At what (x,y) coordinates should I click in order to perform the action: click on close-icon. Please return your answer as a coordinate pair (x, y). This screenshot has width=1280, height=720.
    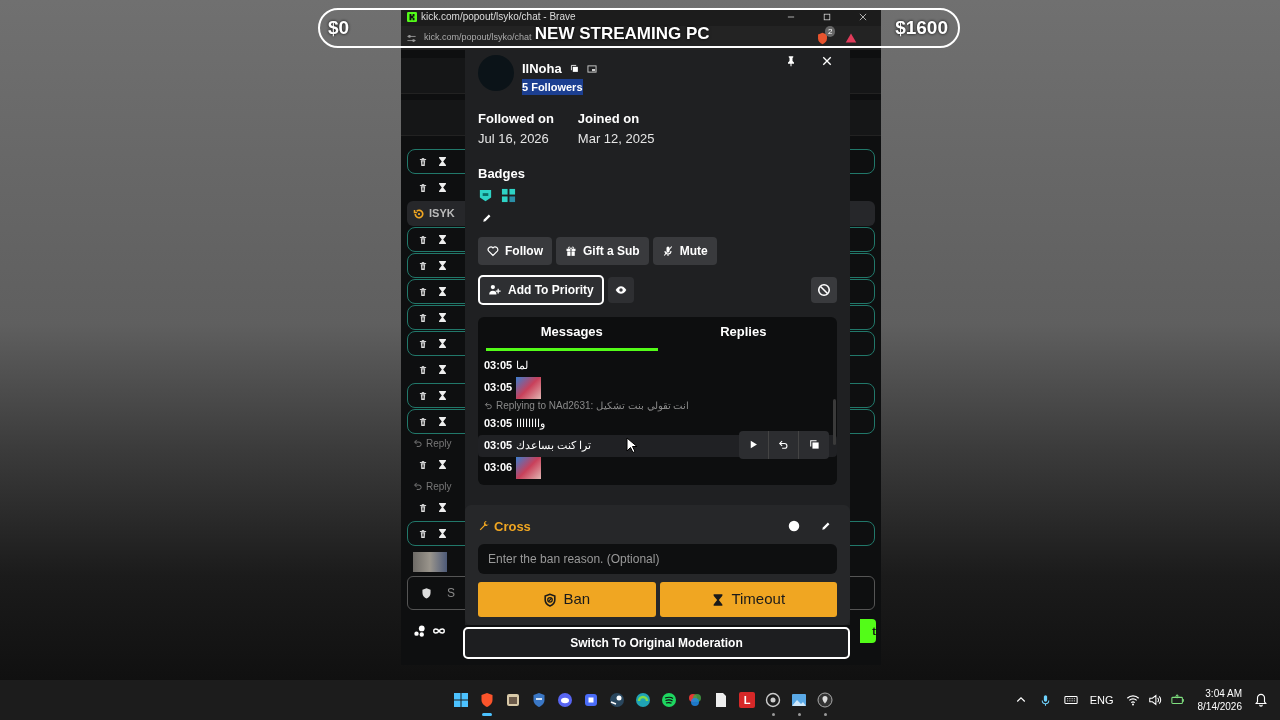
    Looking at the image, I should click on (863, 17).